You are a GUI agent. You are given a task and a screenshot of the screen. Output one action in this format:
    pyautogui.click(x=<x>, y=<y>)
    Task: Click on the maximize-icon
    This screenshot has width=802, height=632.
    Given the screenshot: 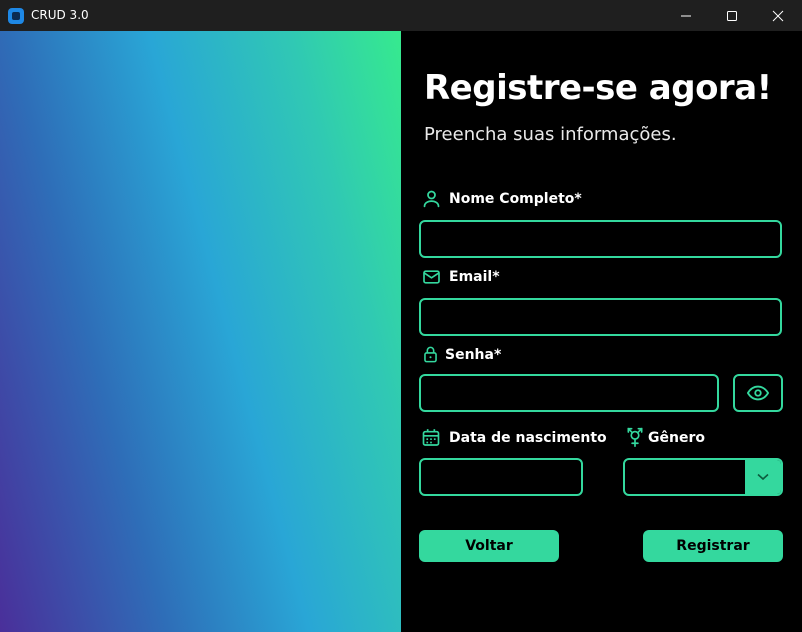 What is the action you would take?
    pyautogui.click(x=732, y=15)
    